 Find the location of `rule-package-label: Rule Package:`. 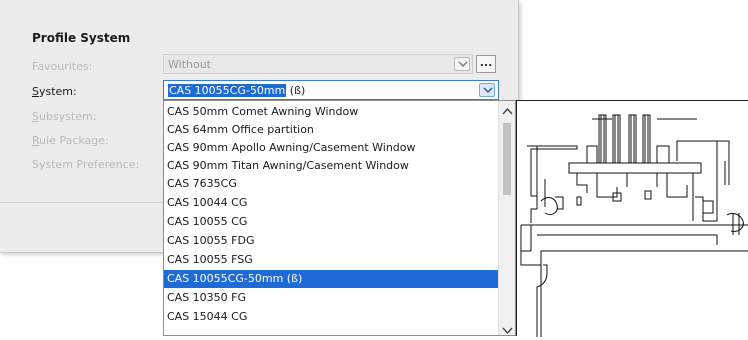

rule-package-label: Rule Package: is located at coordinates (70, 140).